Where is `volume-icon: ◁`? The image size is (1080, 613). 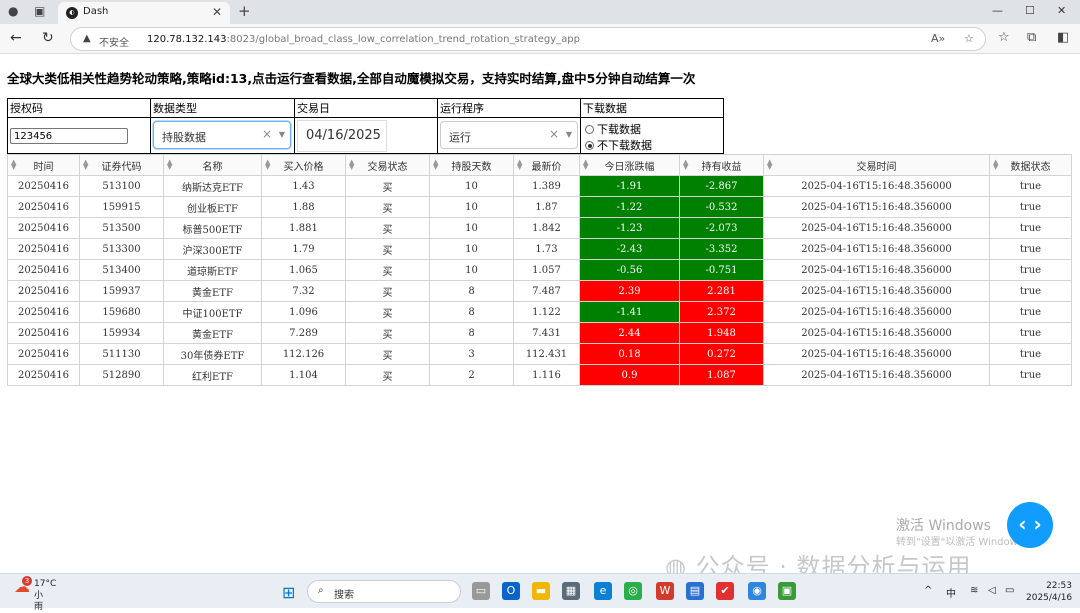 volume-icon: ◁ is located at coordinates (992, 590).